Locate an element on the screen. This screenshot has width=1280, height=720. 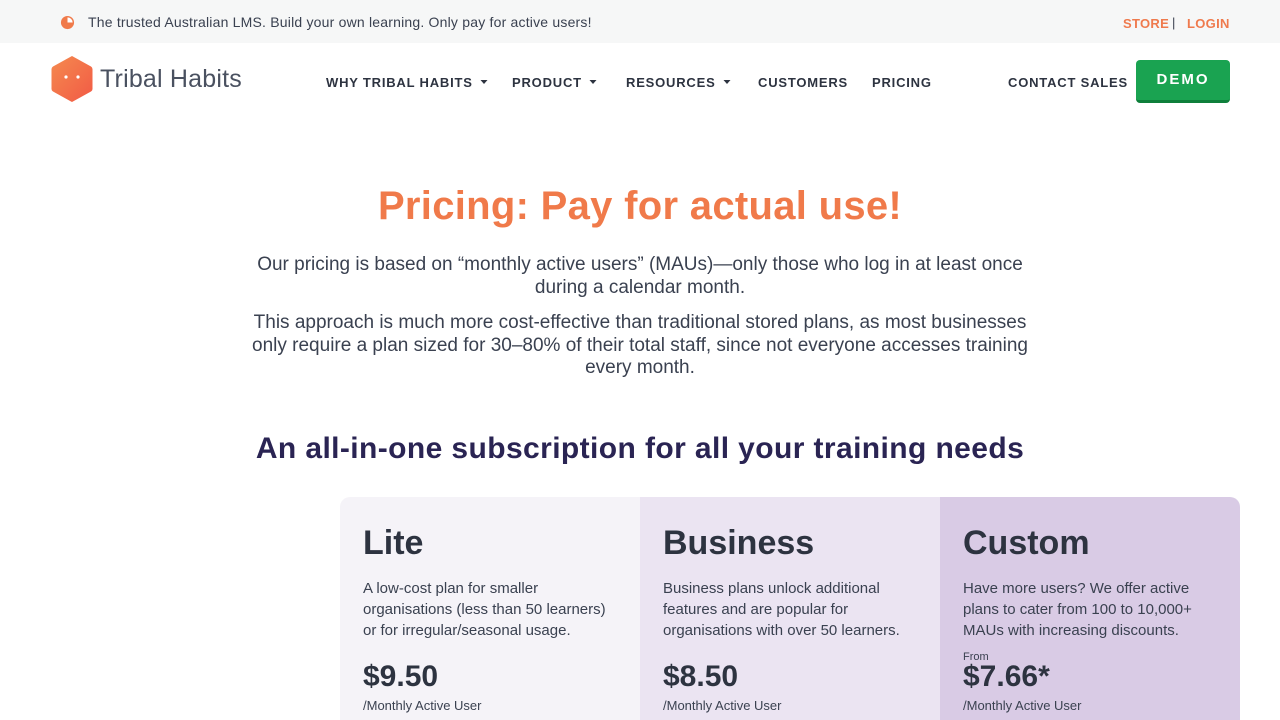
demo-button: DEMO is located at coordinates (1183, 81).